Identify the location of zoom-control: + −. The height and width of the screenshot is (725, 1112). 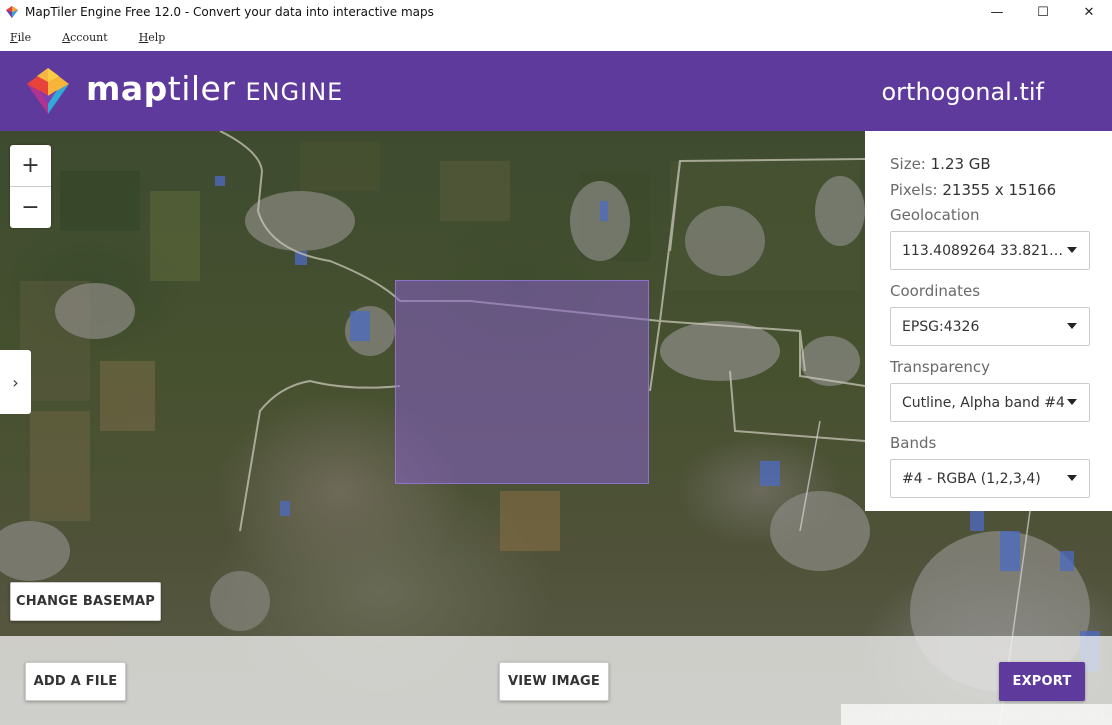
(30, 186).